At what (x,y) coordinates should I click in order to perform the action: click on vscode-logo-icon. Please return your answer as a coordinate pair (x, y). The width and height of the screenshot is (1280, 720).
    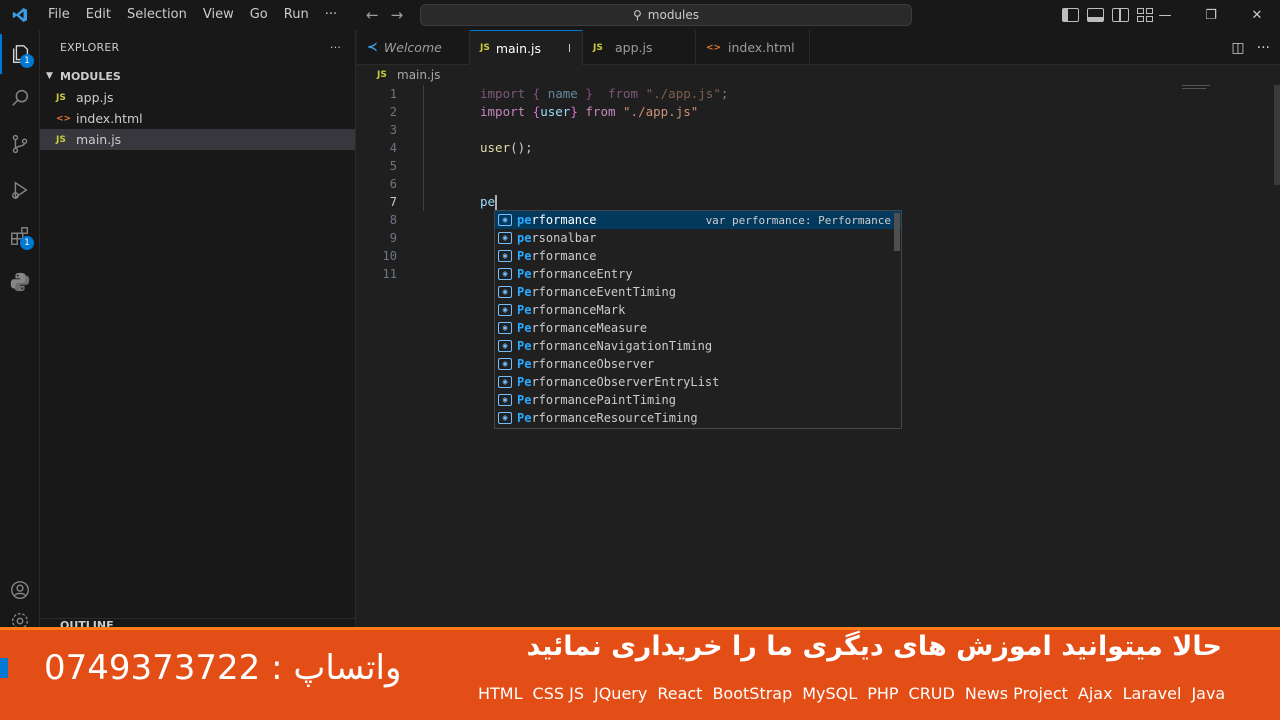
    Looking at the image, I should click on (20, 15).